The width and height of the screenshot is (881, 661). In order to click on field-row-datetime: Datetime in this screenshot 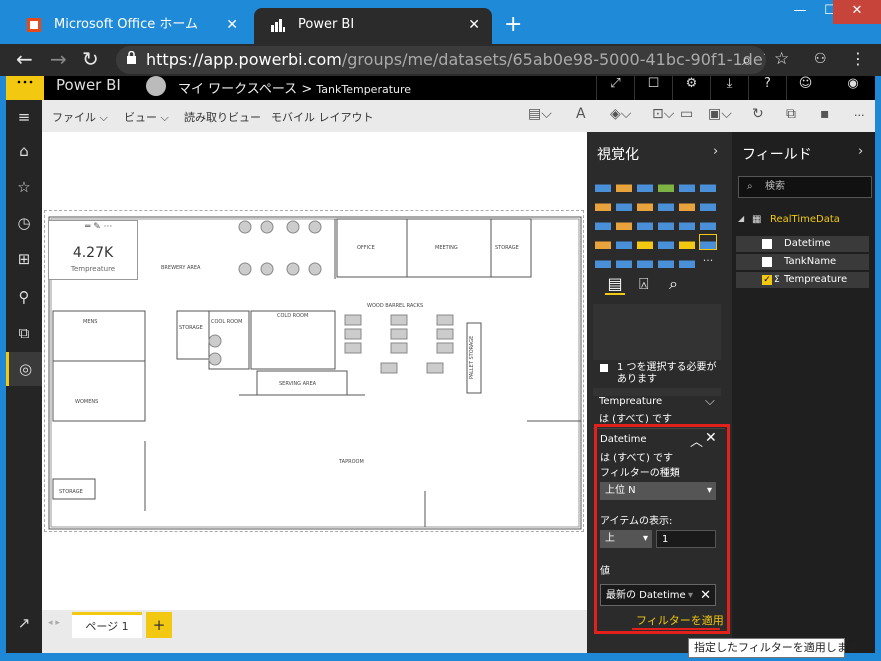, I will do `click(802, 244)`.